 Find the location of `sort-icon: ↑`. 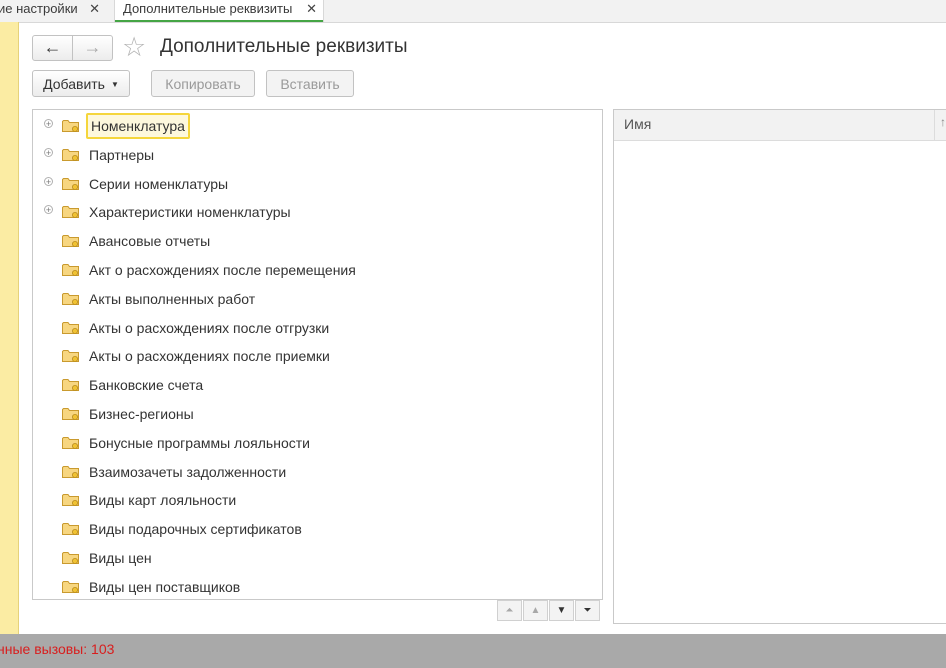

sort-icon: ↑ is located at coordinates (943, 122).